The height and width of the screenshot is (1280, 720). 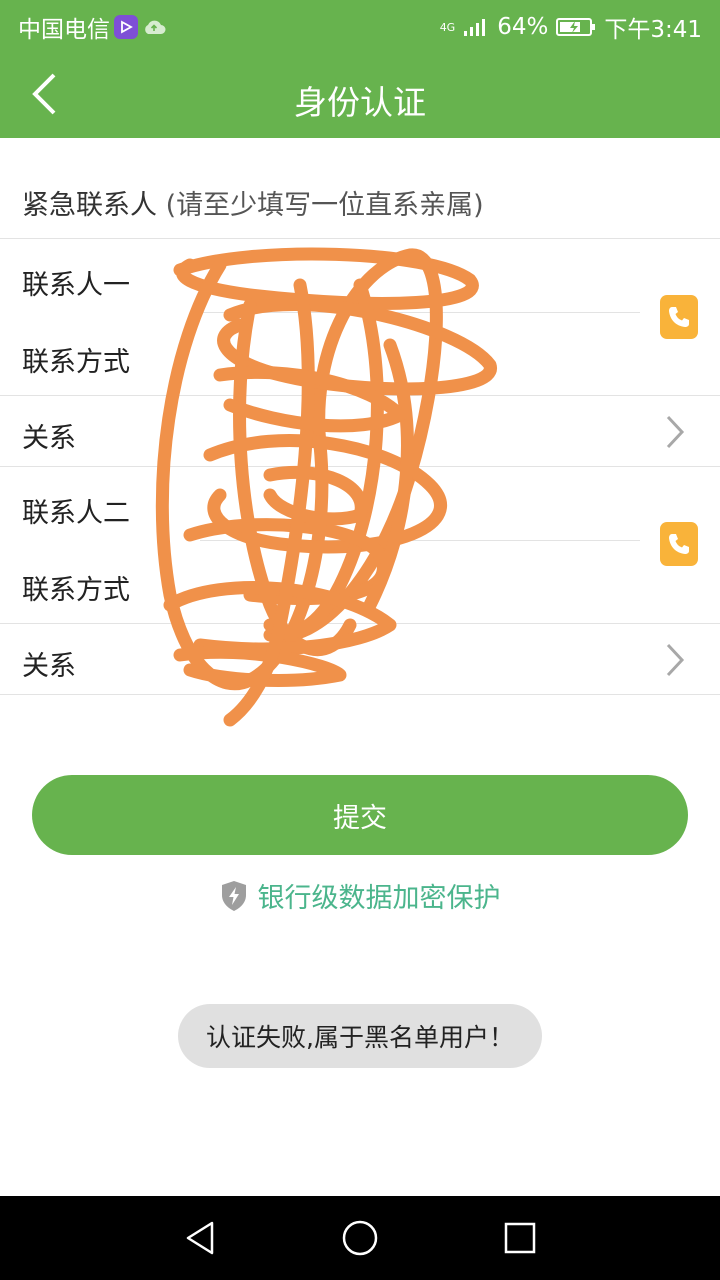 I want to click on nav-home-button, so click(x=360, y=1238).